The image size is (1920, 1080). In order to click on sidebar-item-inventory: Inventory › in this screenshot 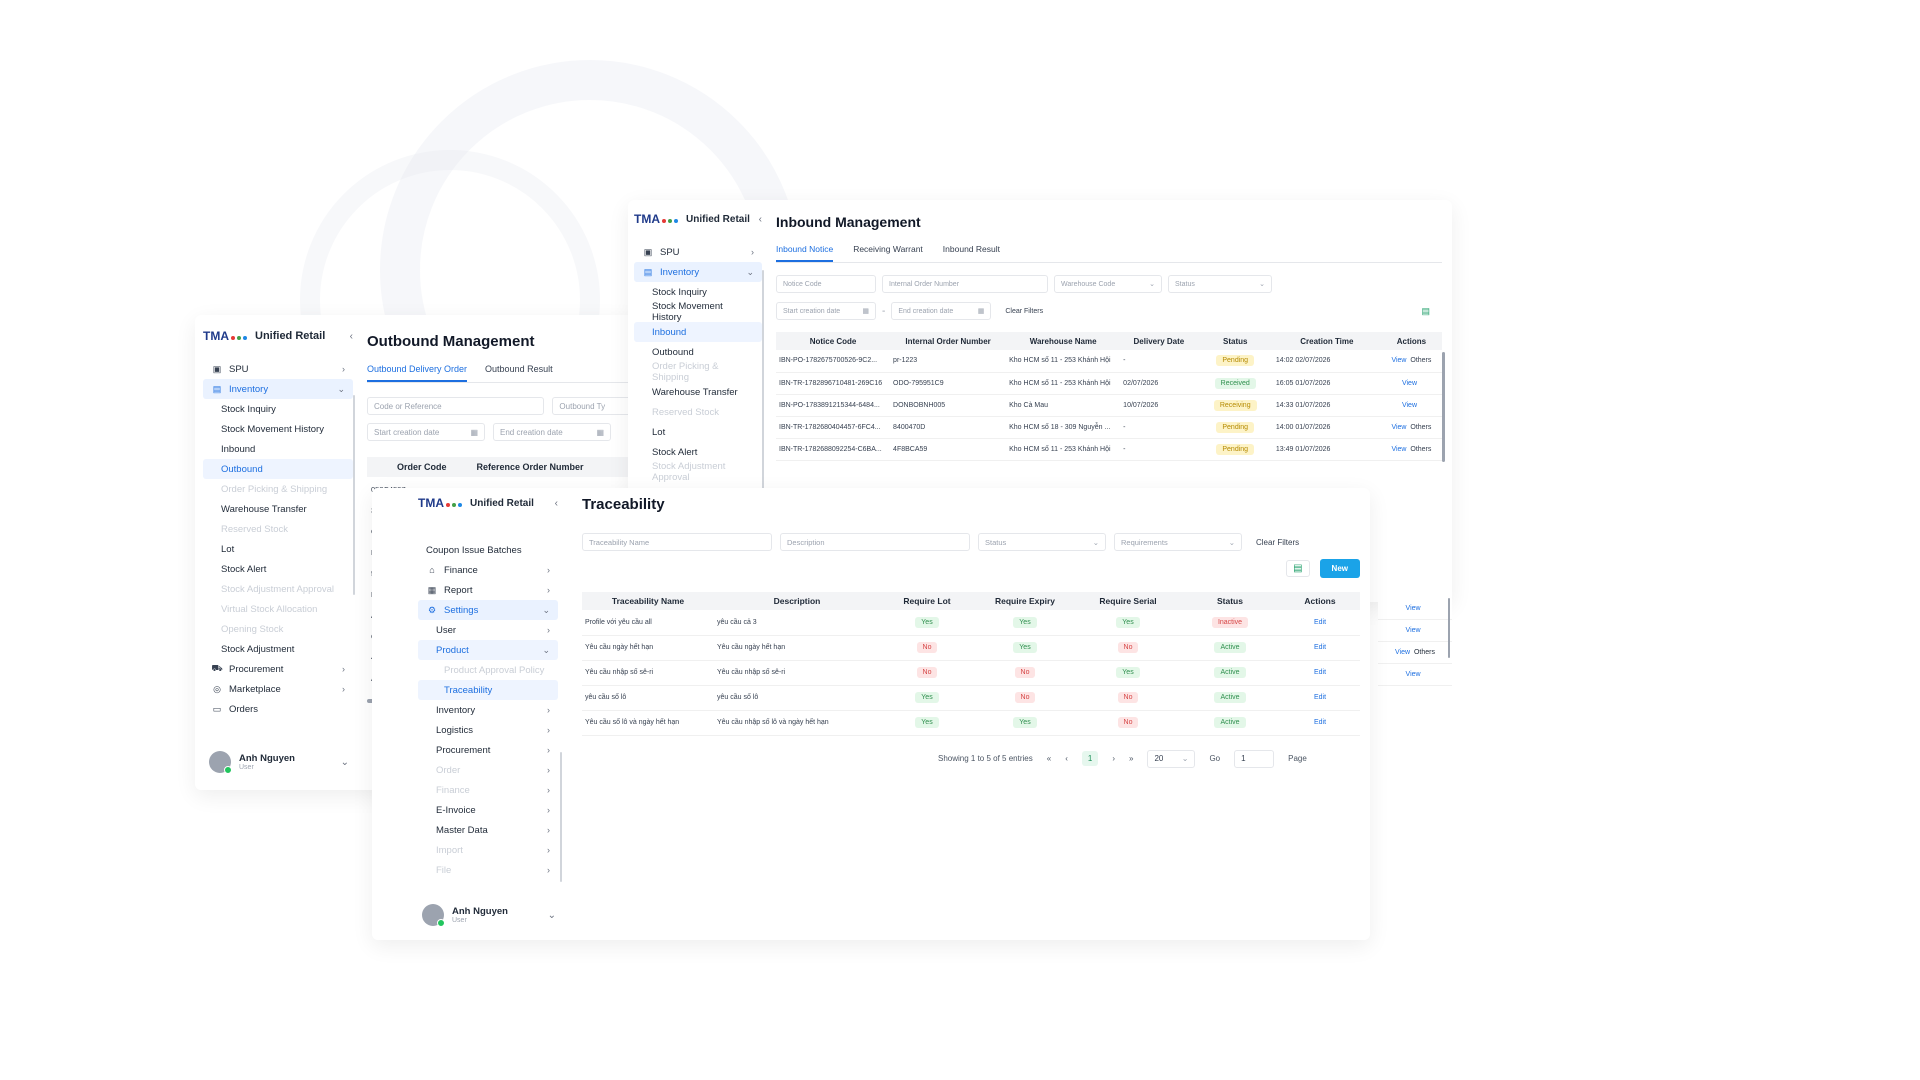, I will do `click(488, 710)`.